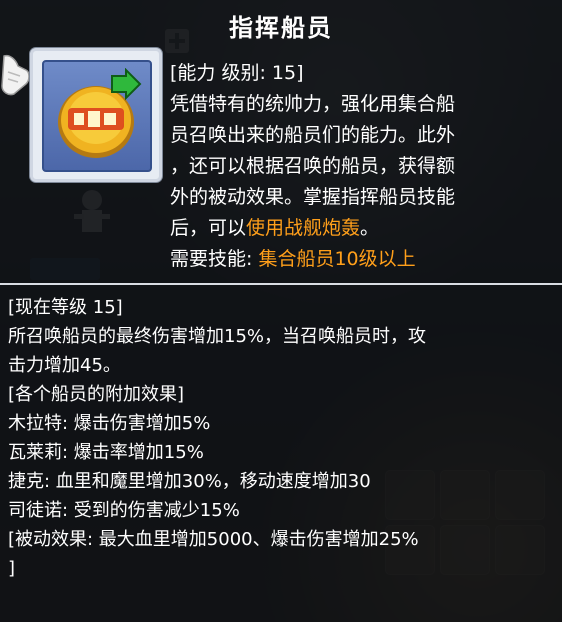 Image resolution: width=562 pixels, height=622 pixels. Describe the element at coordinates (96, 394) in the screenshot. I see `effect-line: [各个船员的附加效果]` at that location.